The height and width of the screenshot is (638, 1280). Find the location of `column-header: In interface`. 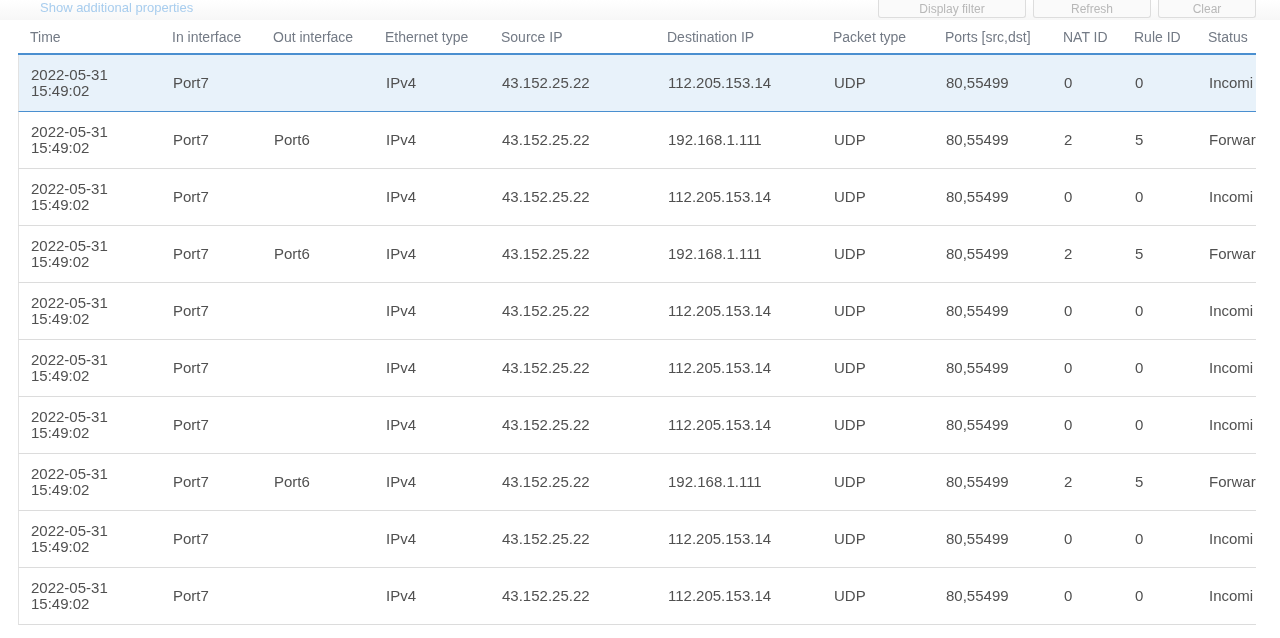

column-header: In interface is located at coordinates (207, 36).